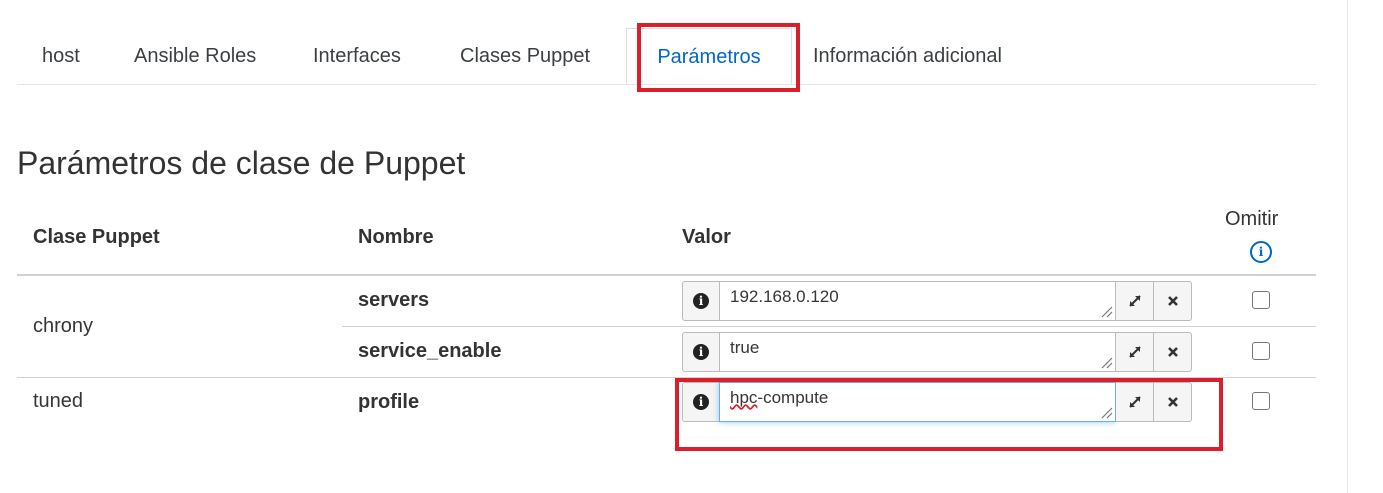 This screenshot has height=493, width=1383. Describe the element at coordinates (1347, 246) in the screenshot. I see `page-right-border` at that location.